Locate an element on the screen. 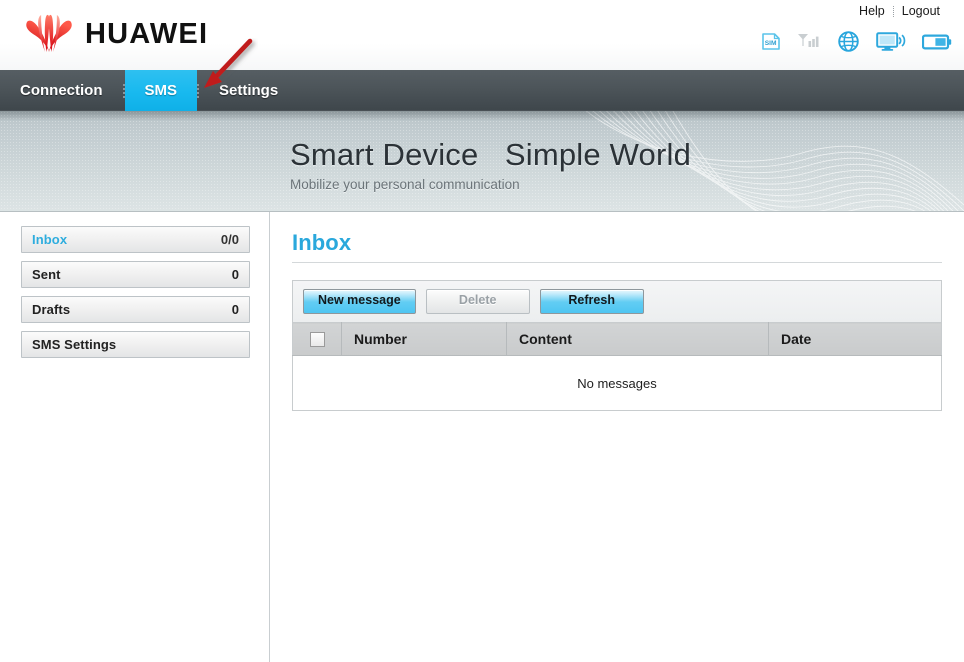 This screenshot has width=964, height=662. main-navigation: Connection SMS Settings is located at coordinates (482, 92).